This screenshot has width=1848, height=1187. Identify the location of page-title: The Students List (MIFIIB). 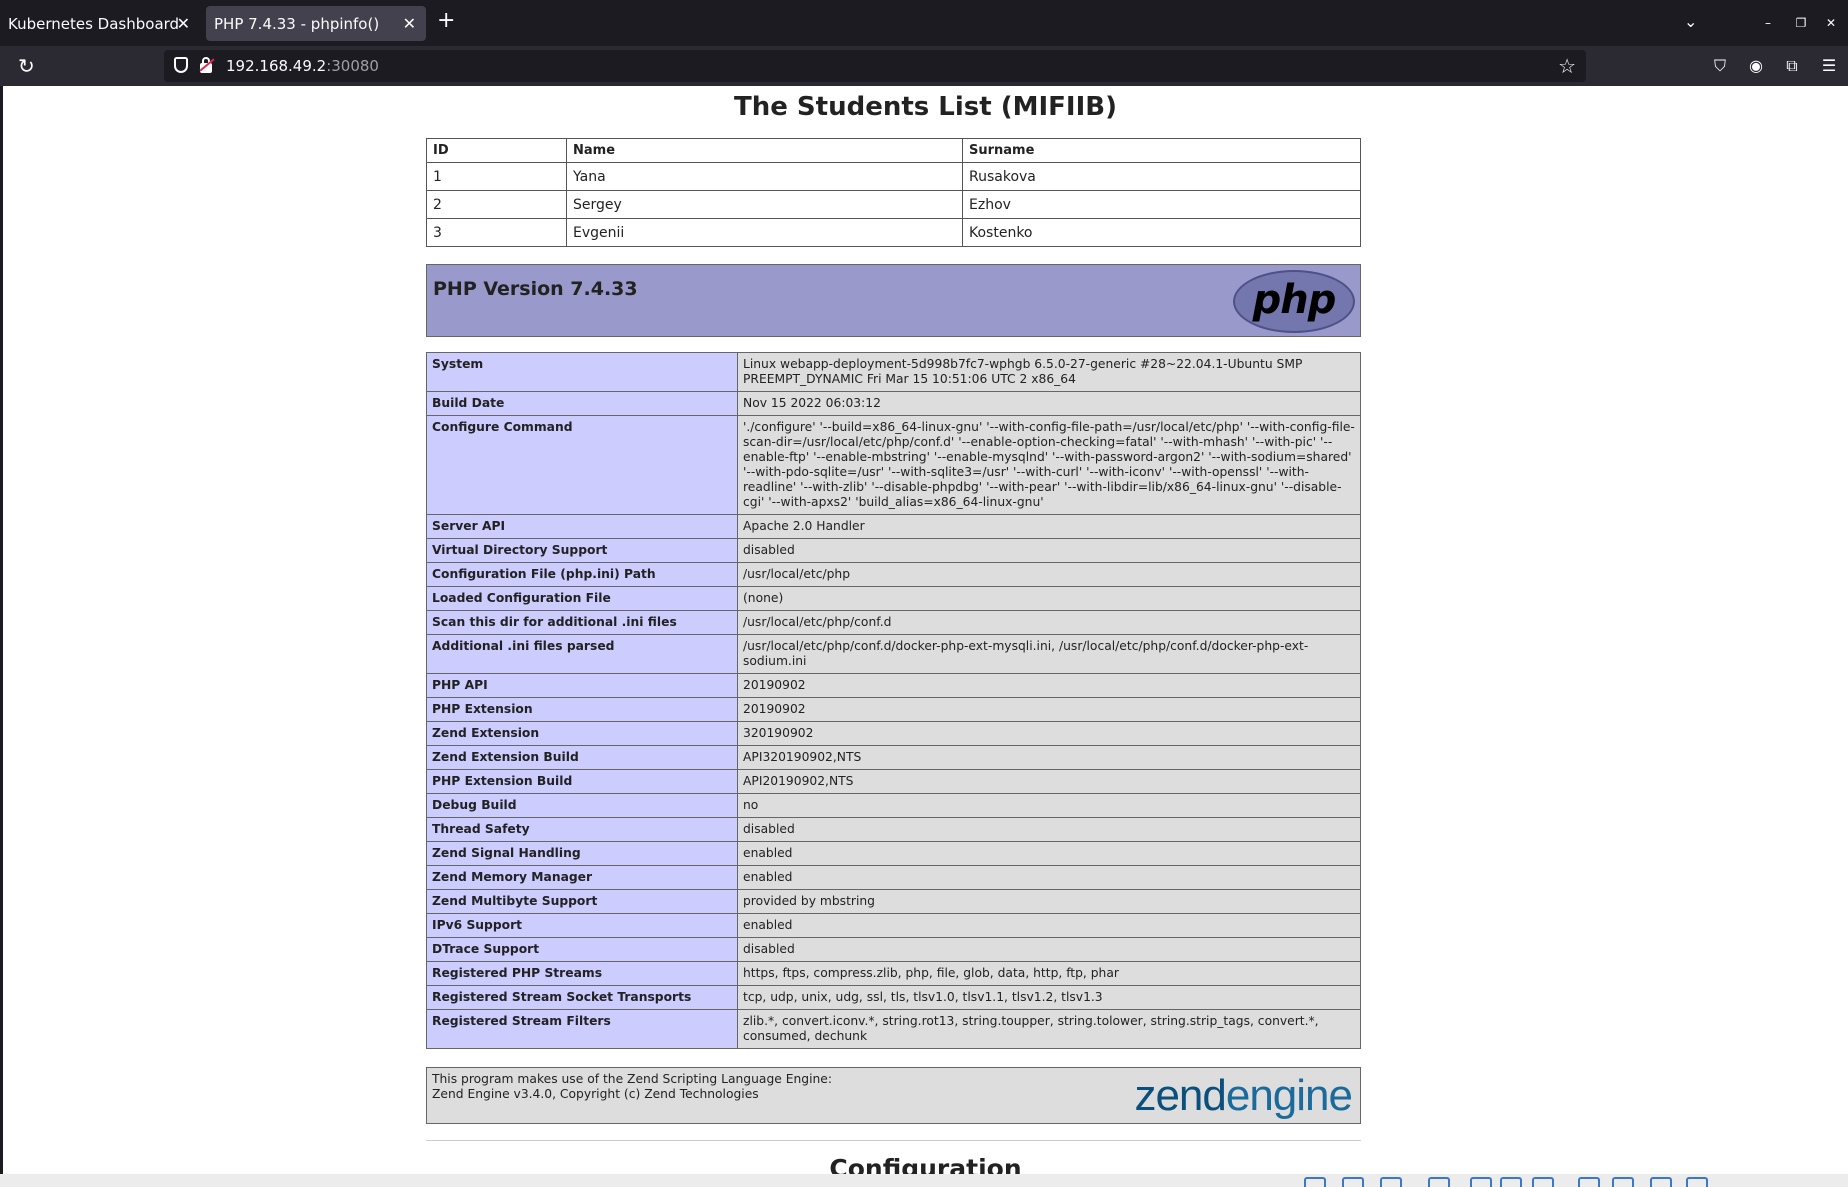
(925, 107).